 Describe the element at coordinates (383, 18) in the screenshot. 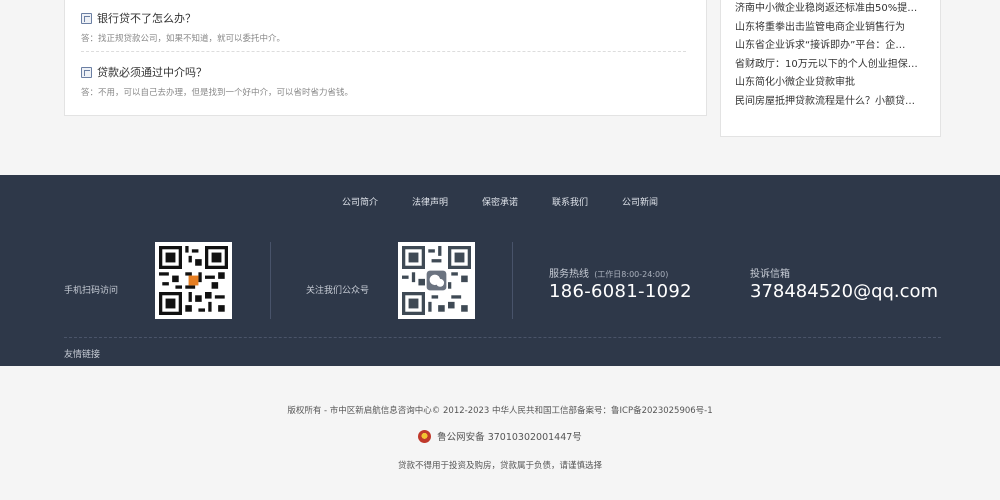

I see `qa-question: 银行贷不了怎么办？` at that location.